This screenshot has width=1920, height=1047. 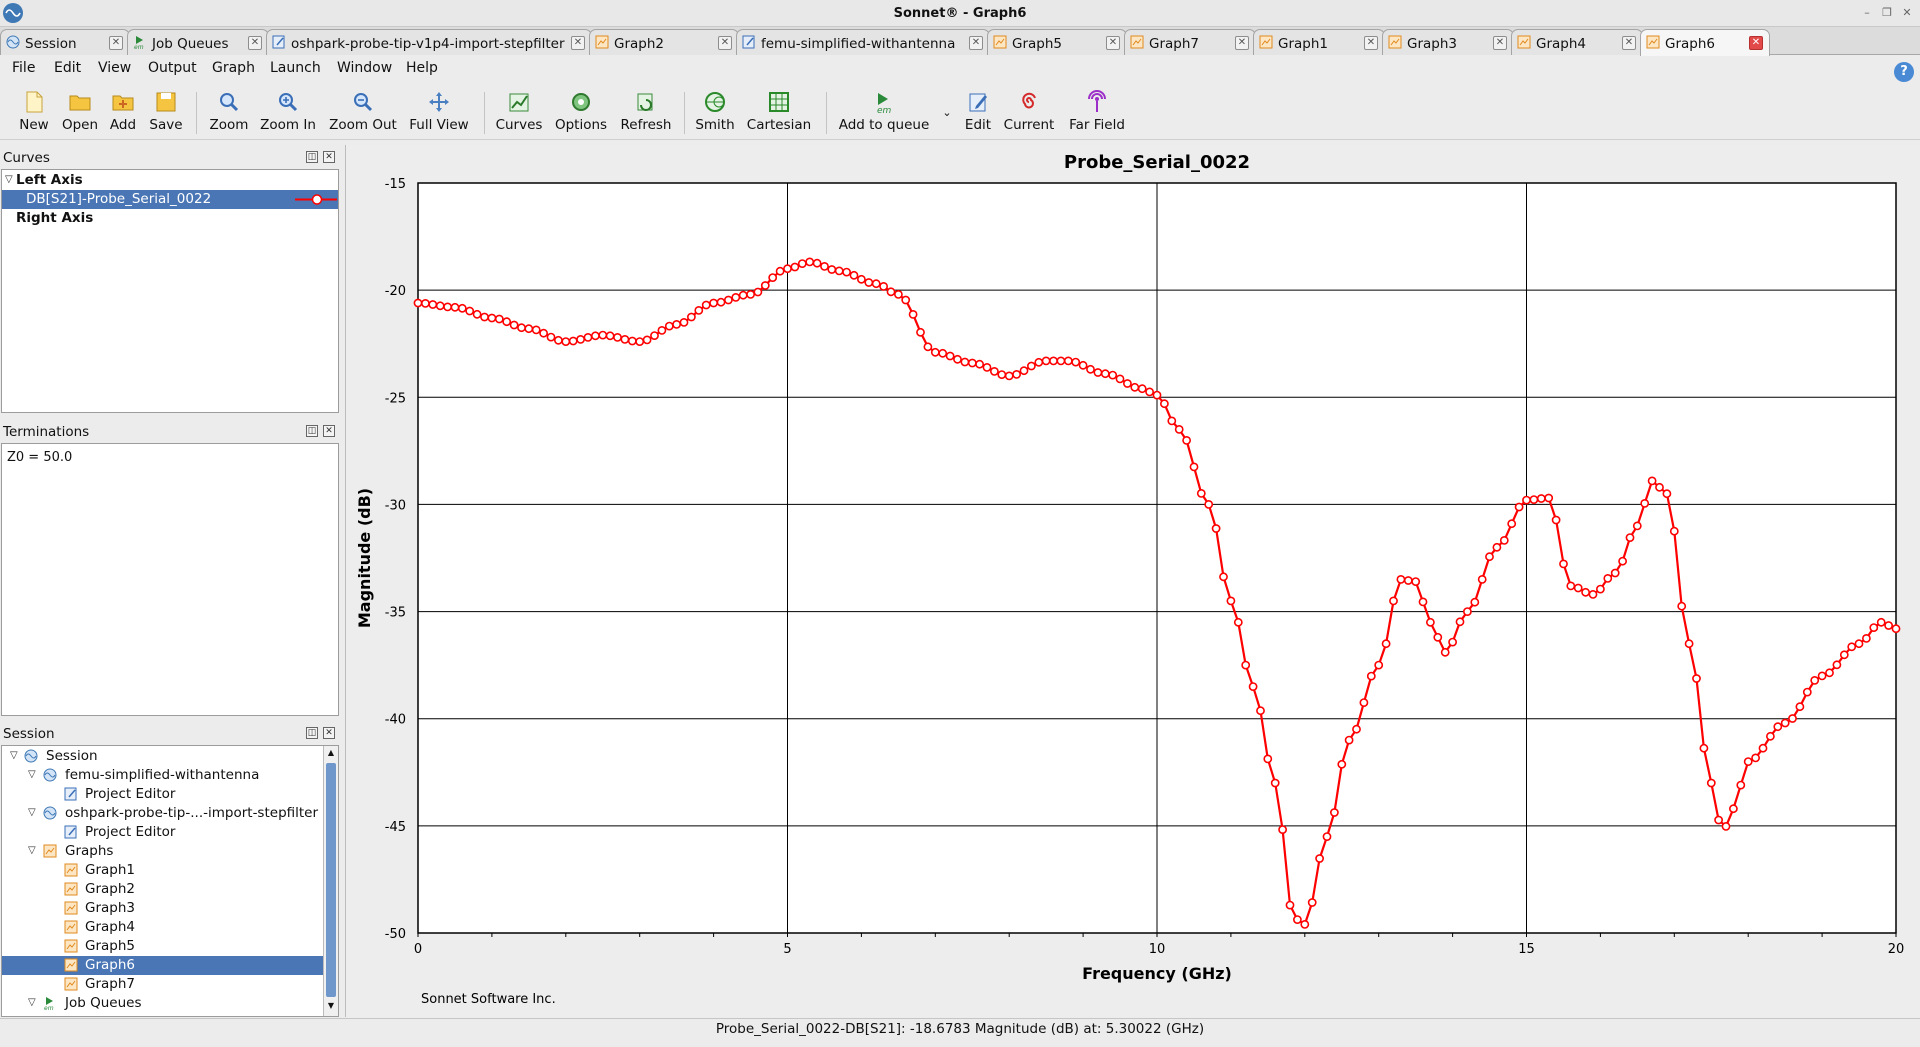 What do you see at coordinates (170, 851) in the screenshot?
I see `tree-item-graphs: ▽ Graphs` at bounding box center [170, 851].